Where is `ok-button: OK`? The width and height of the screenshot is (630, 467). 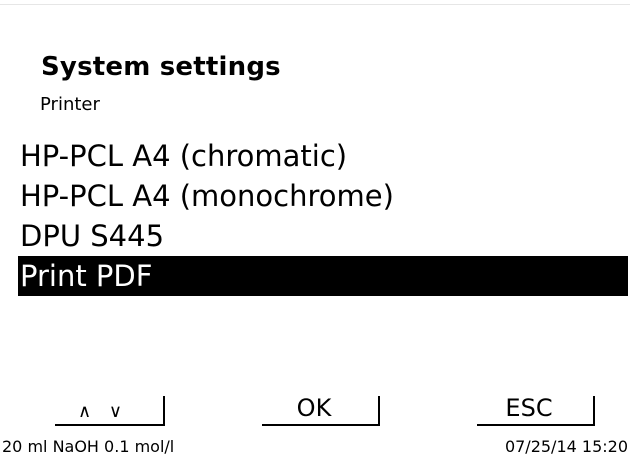 ok-button: OK is located at coordinates (321, 412).